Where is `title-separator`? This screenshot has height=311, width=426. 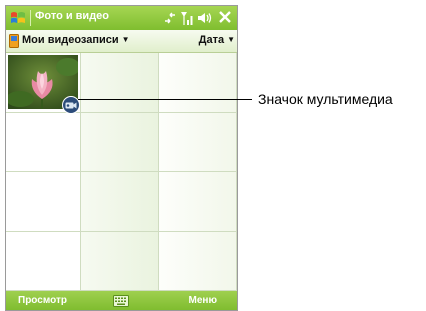
title-separator is located at coordinates (30, 18).